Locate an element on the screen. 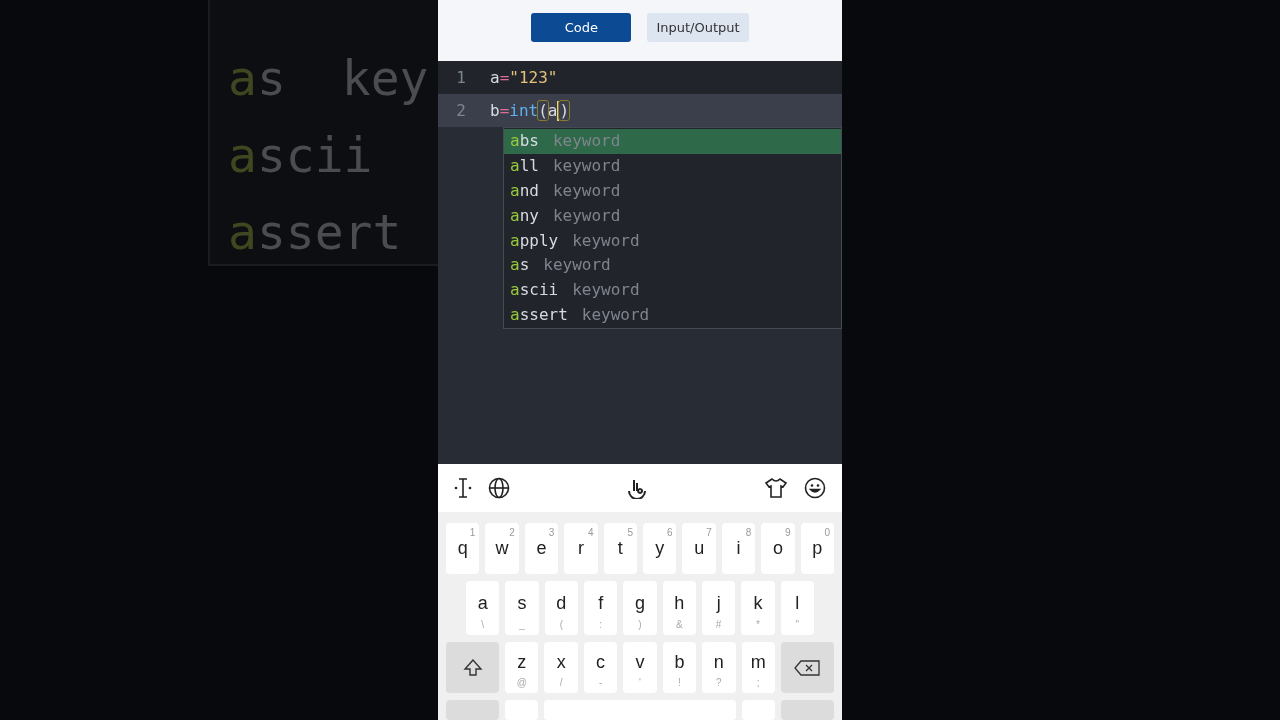 Image resolution: width=1280 pixels, height=720 pixels. text-cursor-icon is located at coordinates (463, 488).